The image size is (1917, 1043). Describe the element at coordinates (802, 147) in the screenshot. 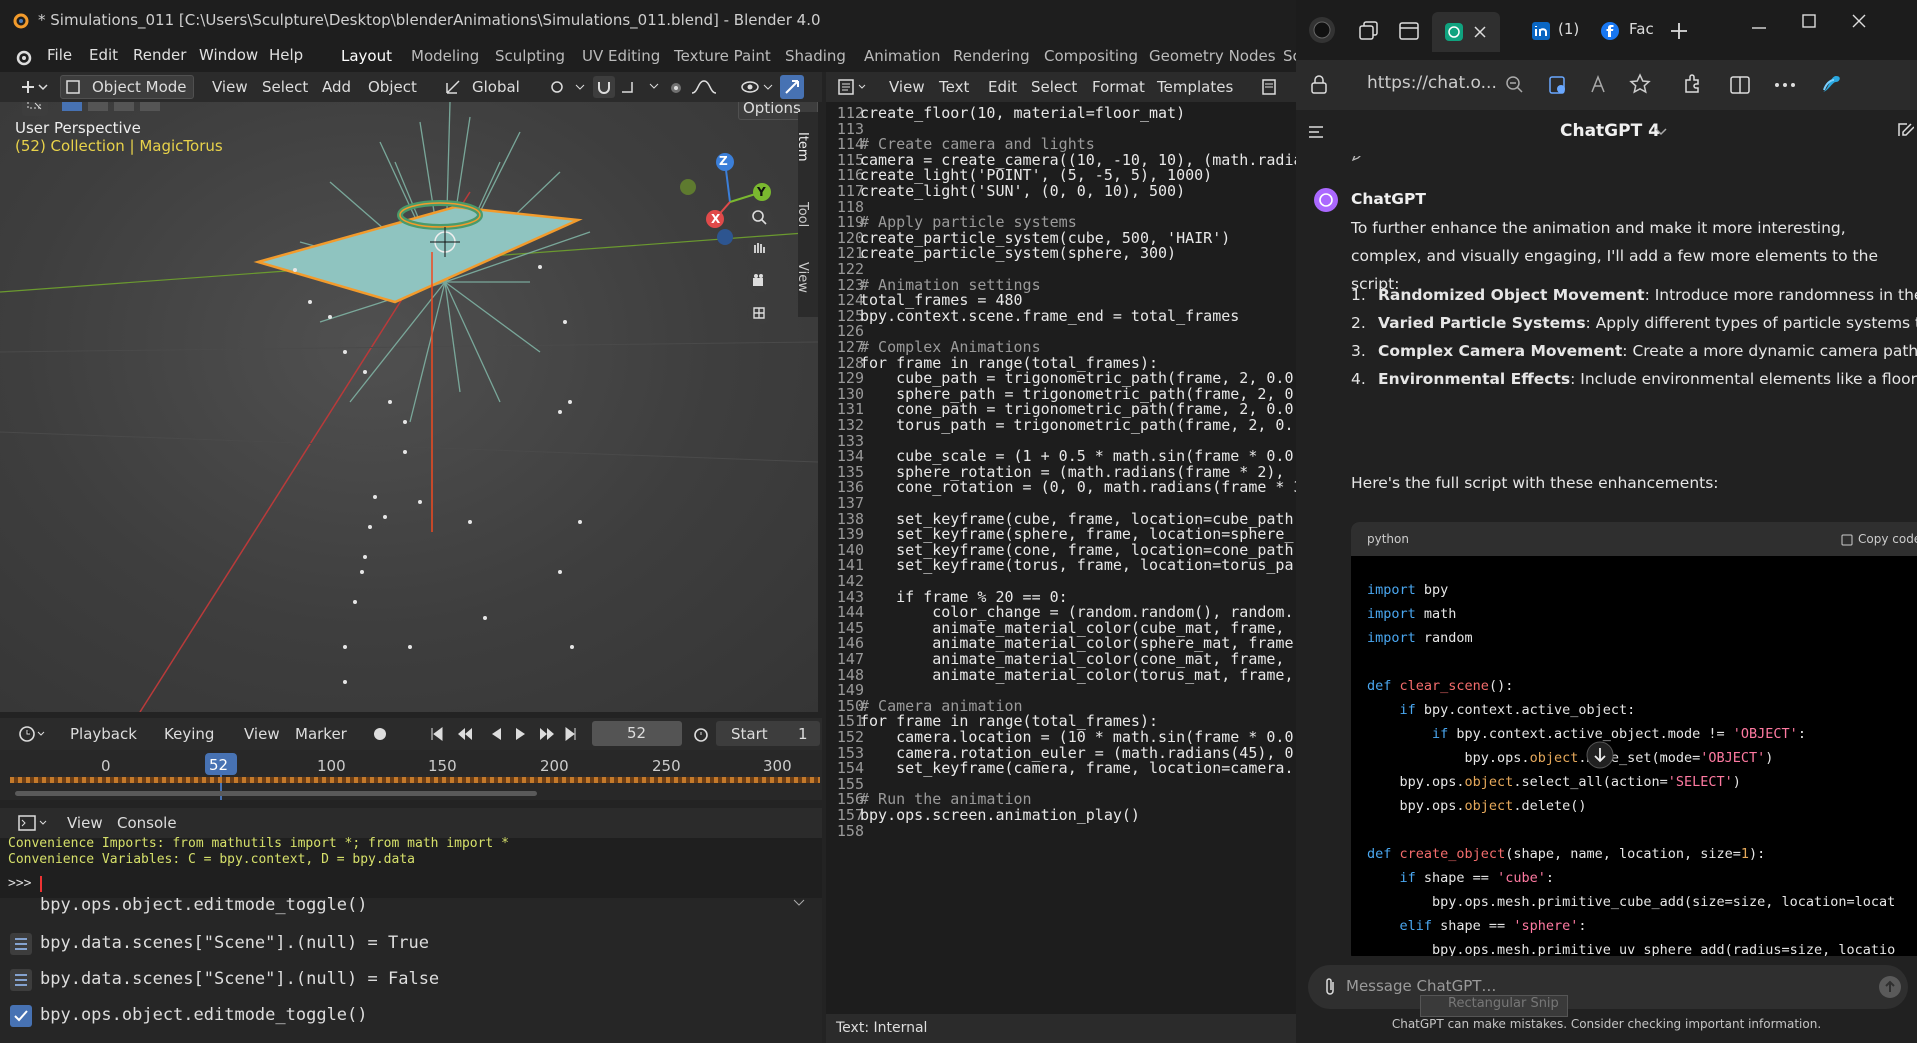

I see `tab-item: Item` at that location.